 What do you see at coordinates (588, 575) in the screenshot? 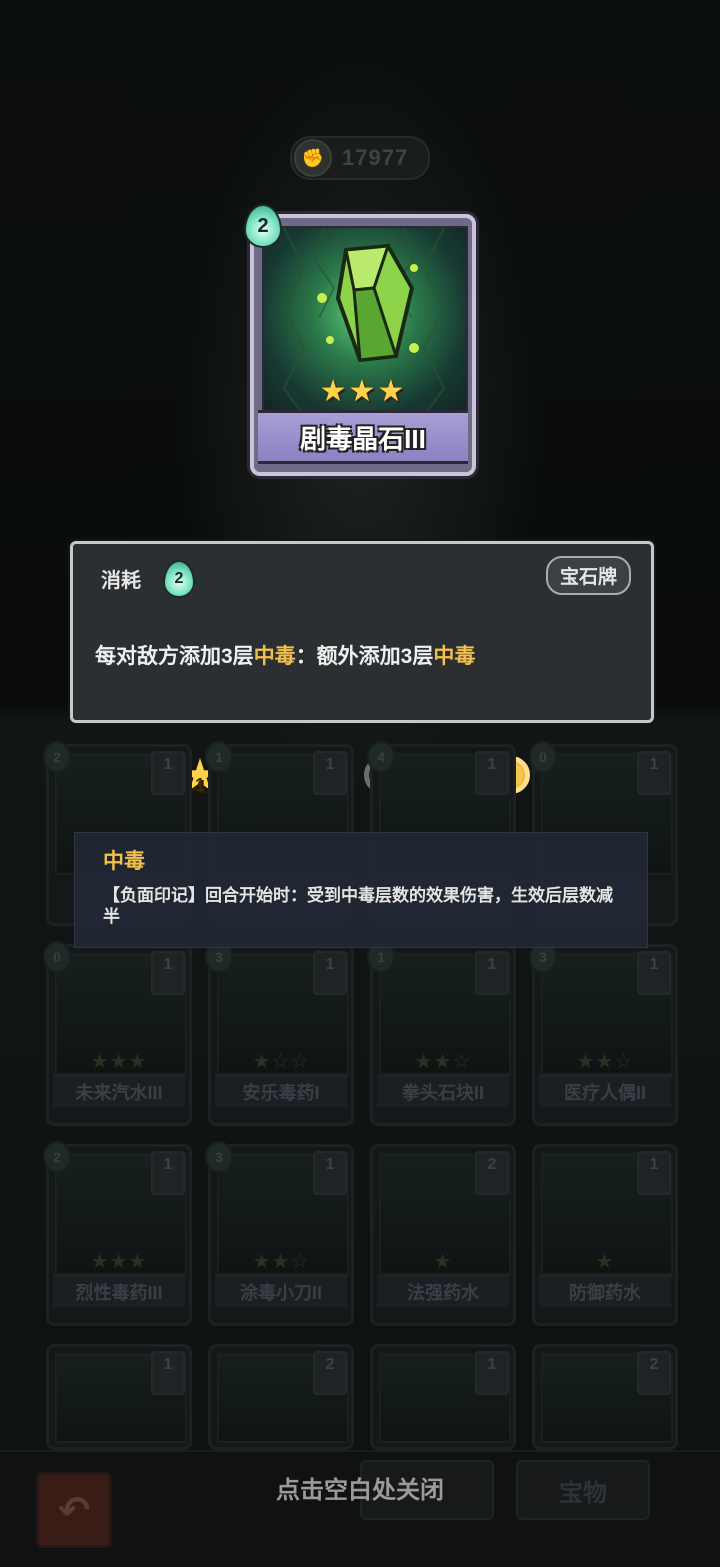
I see `card-type-tag: 宝石牌` at bounding box center [588, 575].